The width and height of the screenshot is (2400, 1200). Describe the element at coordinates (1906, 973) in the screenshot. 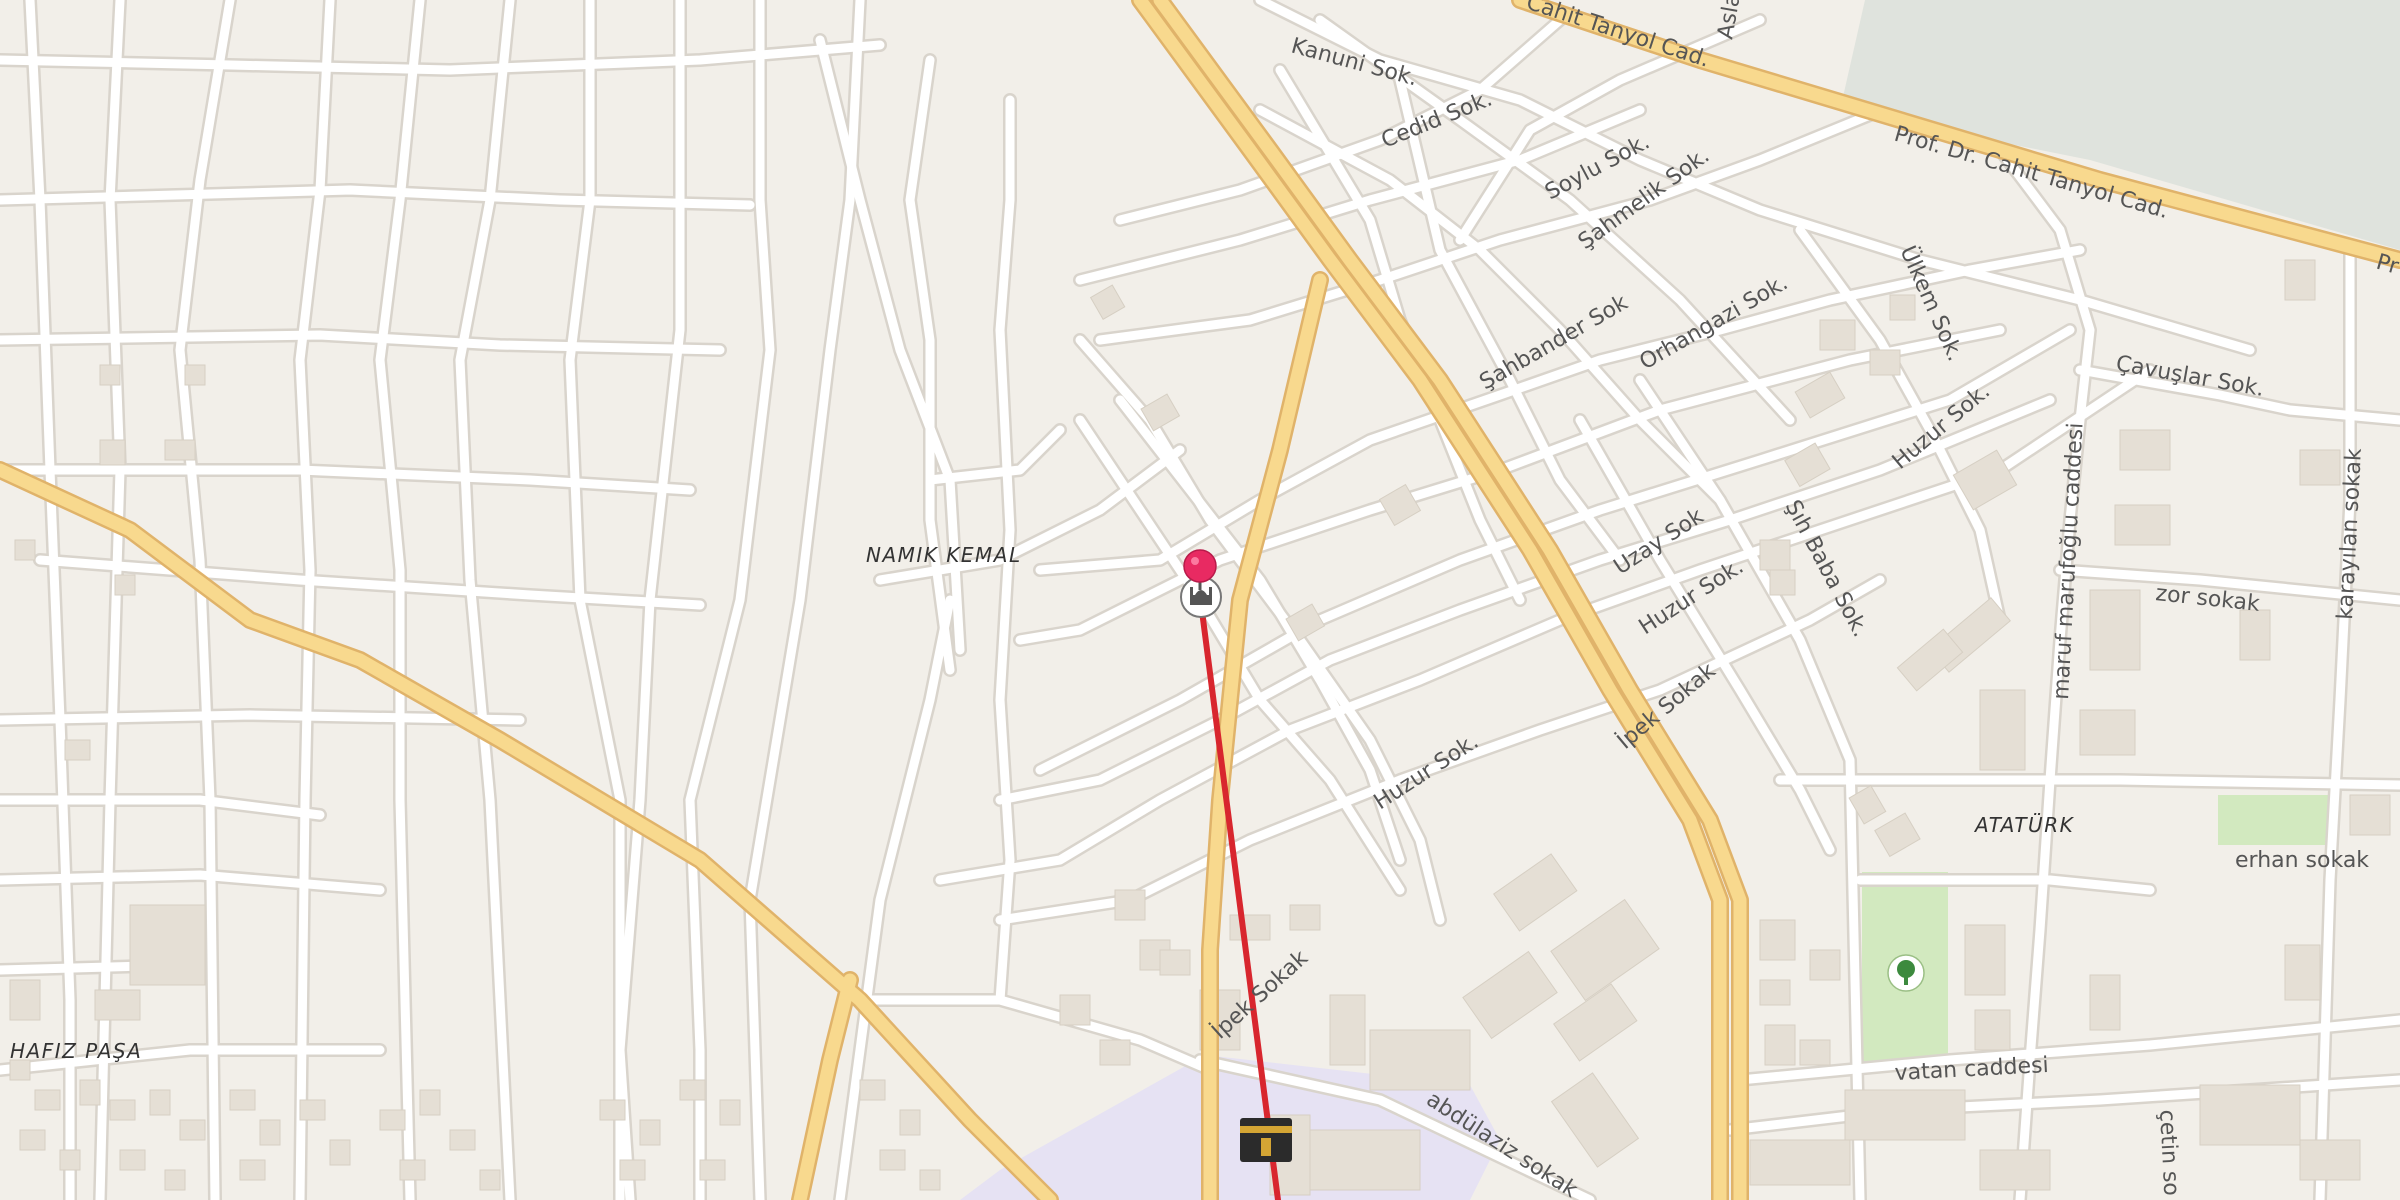

I see `tree-icon` at that location.